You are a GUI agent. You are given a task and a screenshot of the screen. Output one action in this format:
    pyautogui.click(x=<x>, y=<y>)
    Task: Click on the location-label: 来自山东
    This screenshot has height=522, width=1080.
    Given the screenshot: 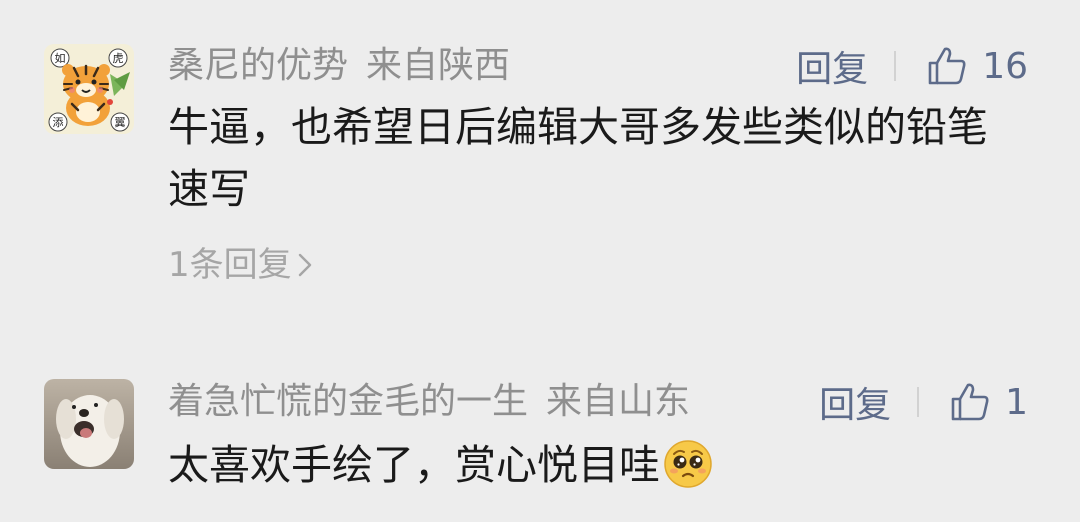 What is the action you would take?
    pyautogui.click(x=618, y=401)
    